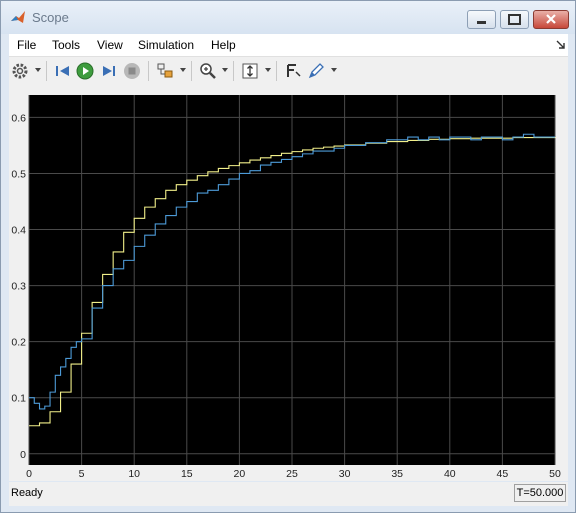  I want to click on stop-icon, so click(132, 71).